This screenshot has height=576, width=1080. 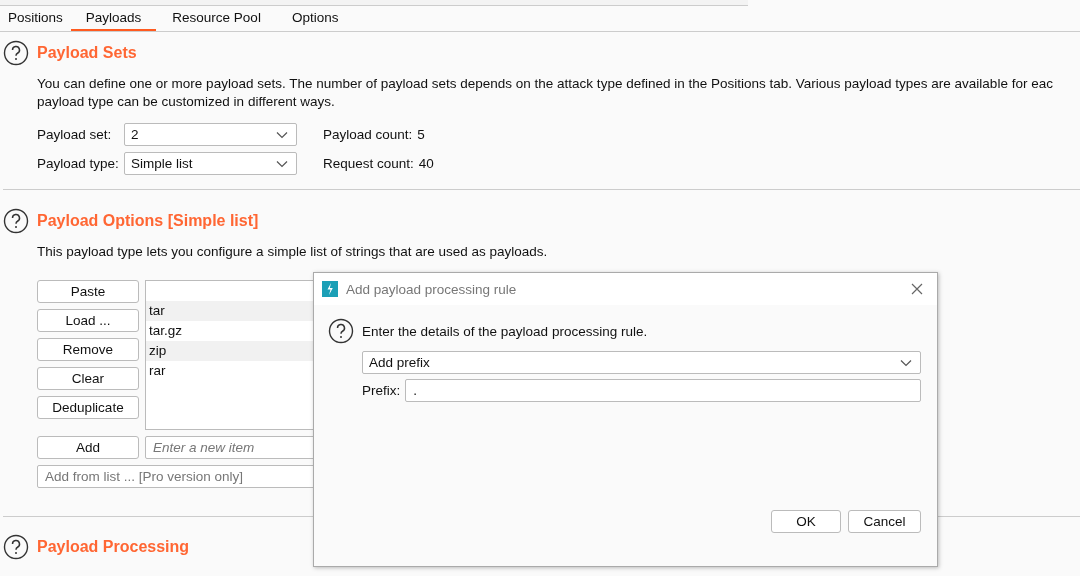 I want to click on count-value: 5, so click(x=421, y=134).